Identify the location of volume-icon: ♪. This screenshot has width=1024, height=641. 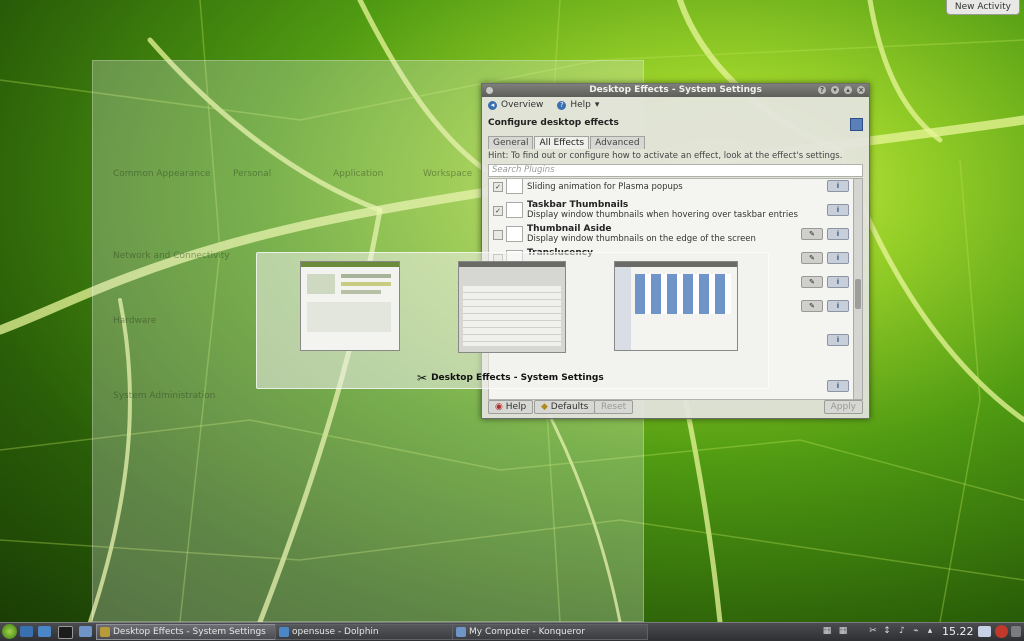
(902, 631).